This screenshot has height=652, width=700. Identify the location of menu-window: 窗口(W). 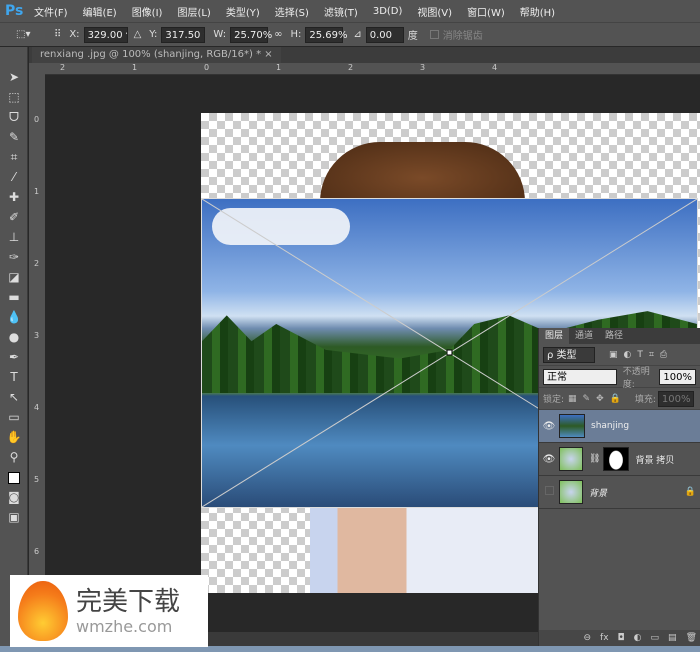
(486, 11).